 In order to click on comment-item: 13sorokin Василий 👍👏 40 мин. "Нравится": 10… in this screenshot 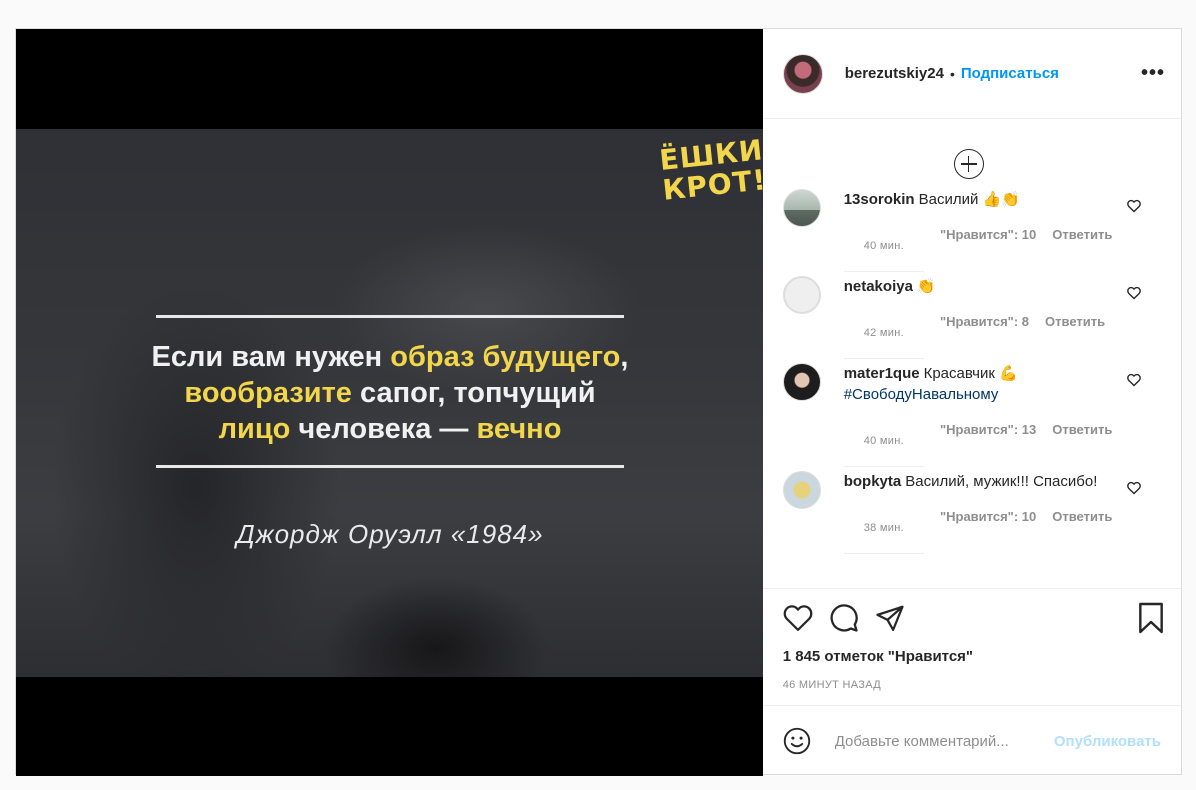, I will do `click(972, 230)`.